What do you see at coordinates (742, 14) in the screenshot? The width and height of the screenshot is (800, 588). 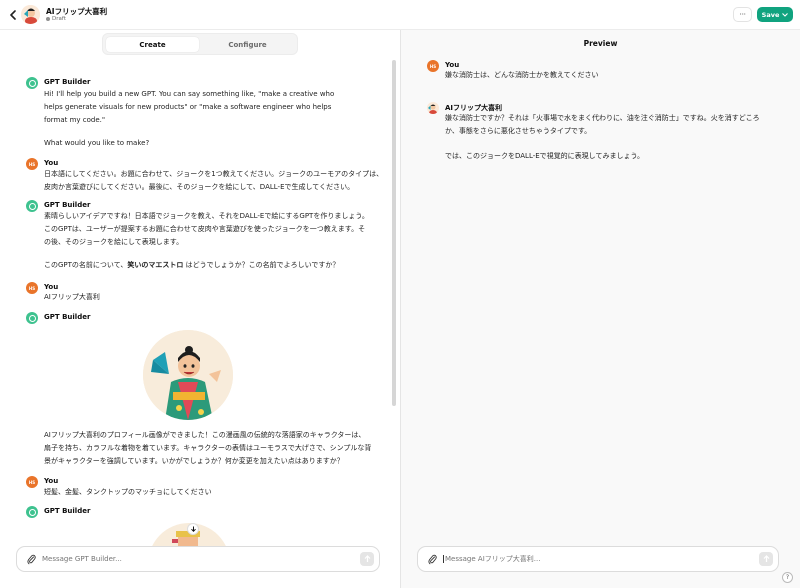 I see `more-options-button: ···` at bounding box center [742, 14].